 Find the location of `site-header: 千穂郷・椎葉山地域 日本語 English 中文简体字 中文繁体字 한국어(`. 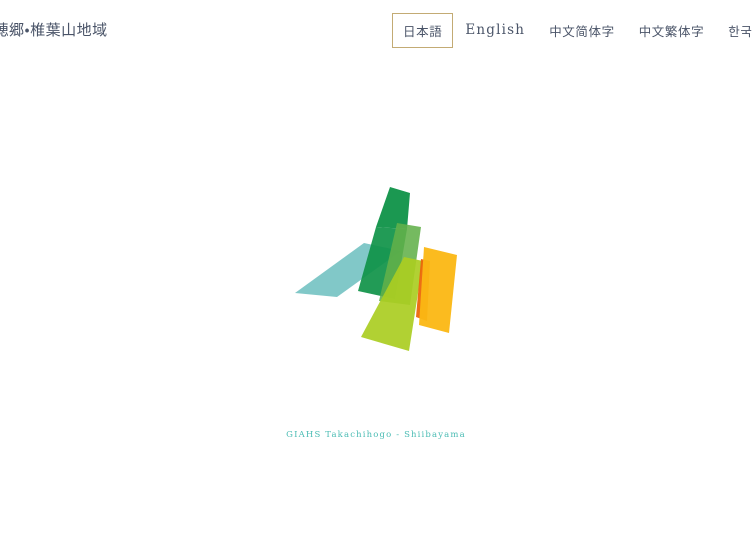

site-header: 千穂郷・椎葉山地域 日本語 English 中文简体字 中文繁体字 한국어( is located at coordinates (376, 30).